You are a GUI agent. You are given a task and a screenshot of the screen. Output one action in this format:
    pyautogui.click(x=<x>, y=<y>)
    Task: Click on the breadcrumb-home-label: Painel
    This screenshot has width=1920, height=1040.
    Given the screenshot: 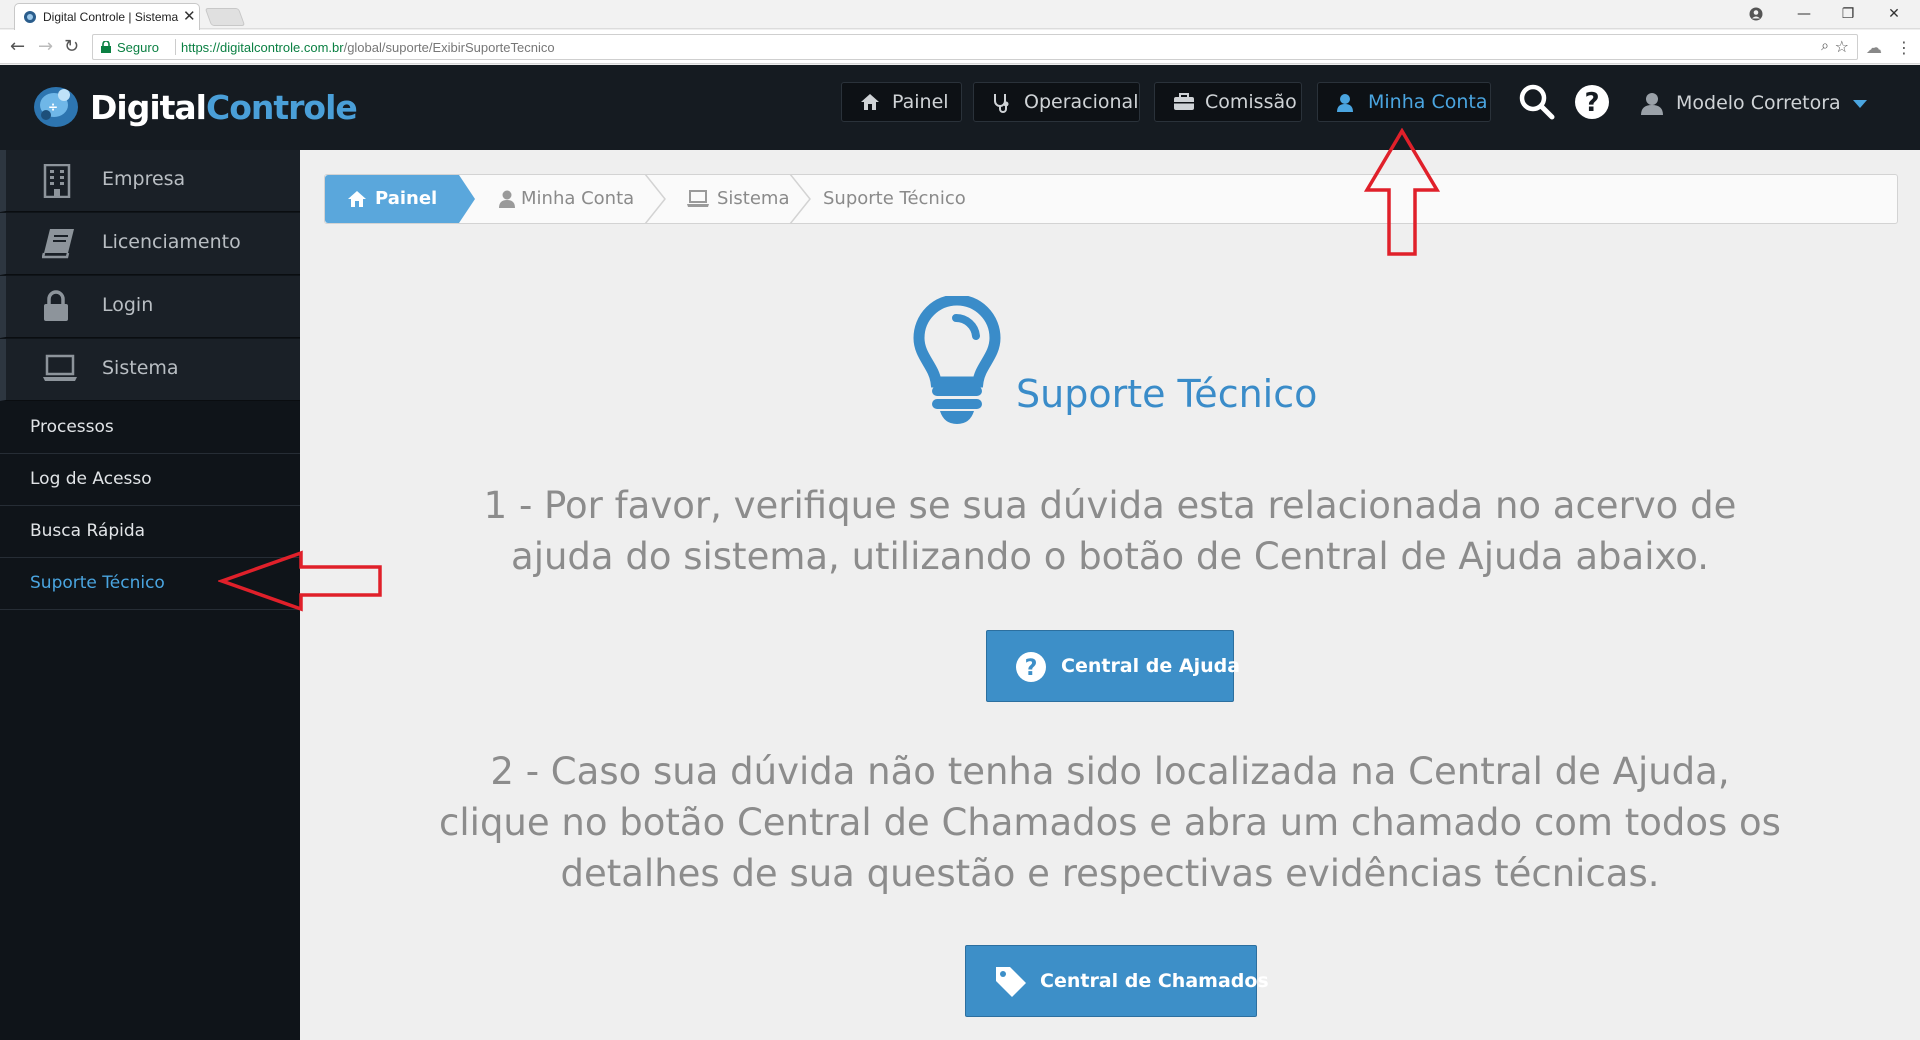 What is the action you would take?
    pyautogui.click(x=406, y=198)
    